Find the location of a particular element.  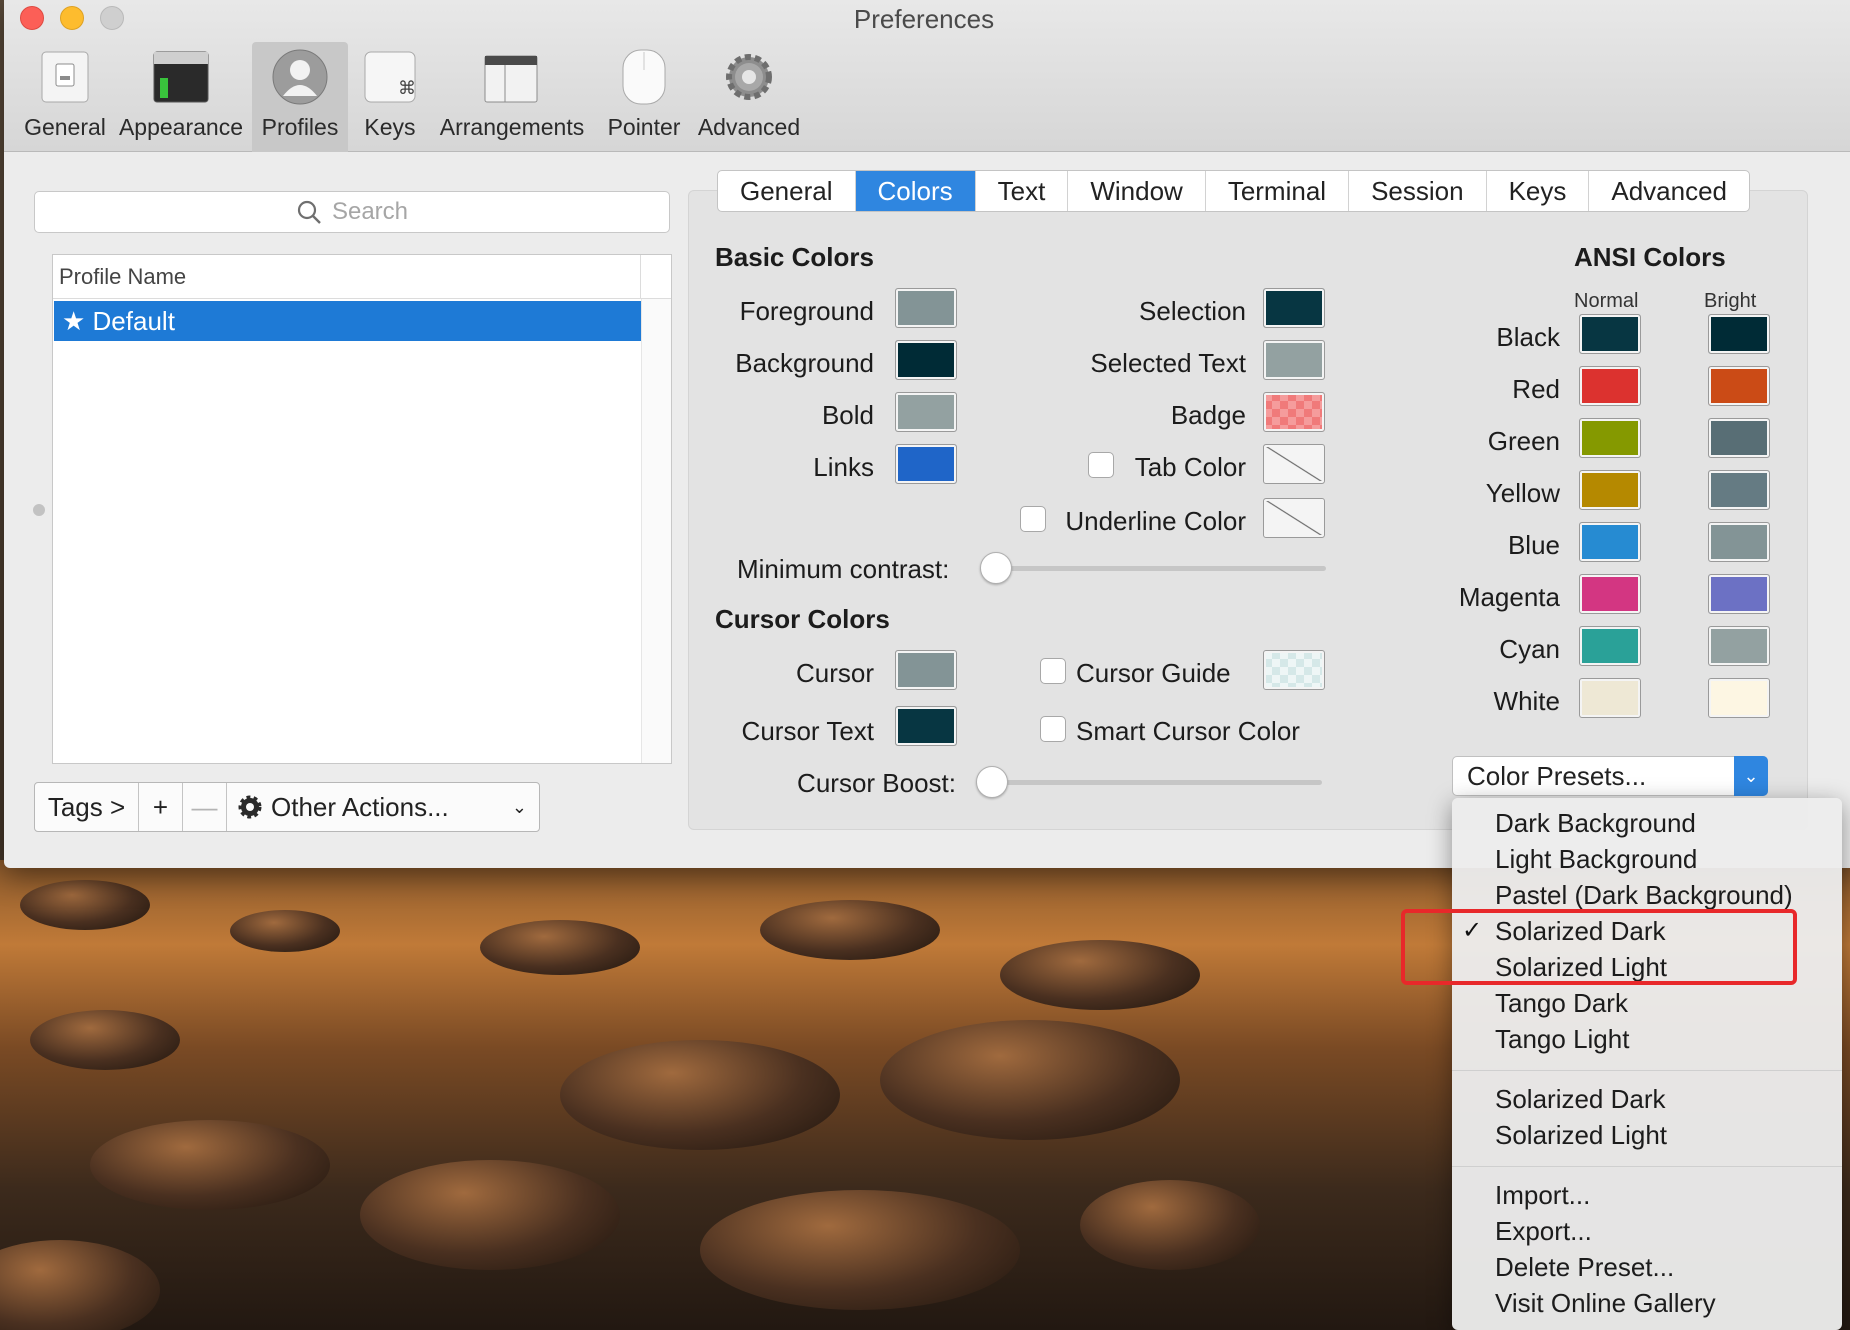

ansi-green-label: Green is located at coordinates (1523, 441).